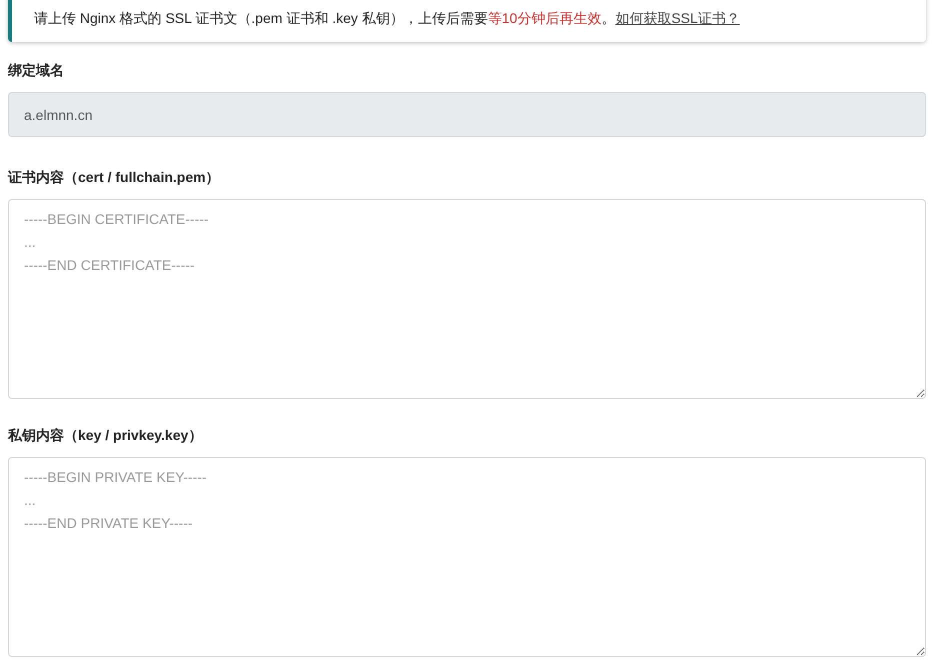 The width and height of the screenshot is (934, 663). Describe the element at coordinates (36, 70) in the screenshot. I see `field-label: 绑定域名` at that location.